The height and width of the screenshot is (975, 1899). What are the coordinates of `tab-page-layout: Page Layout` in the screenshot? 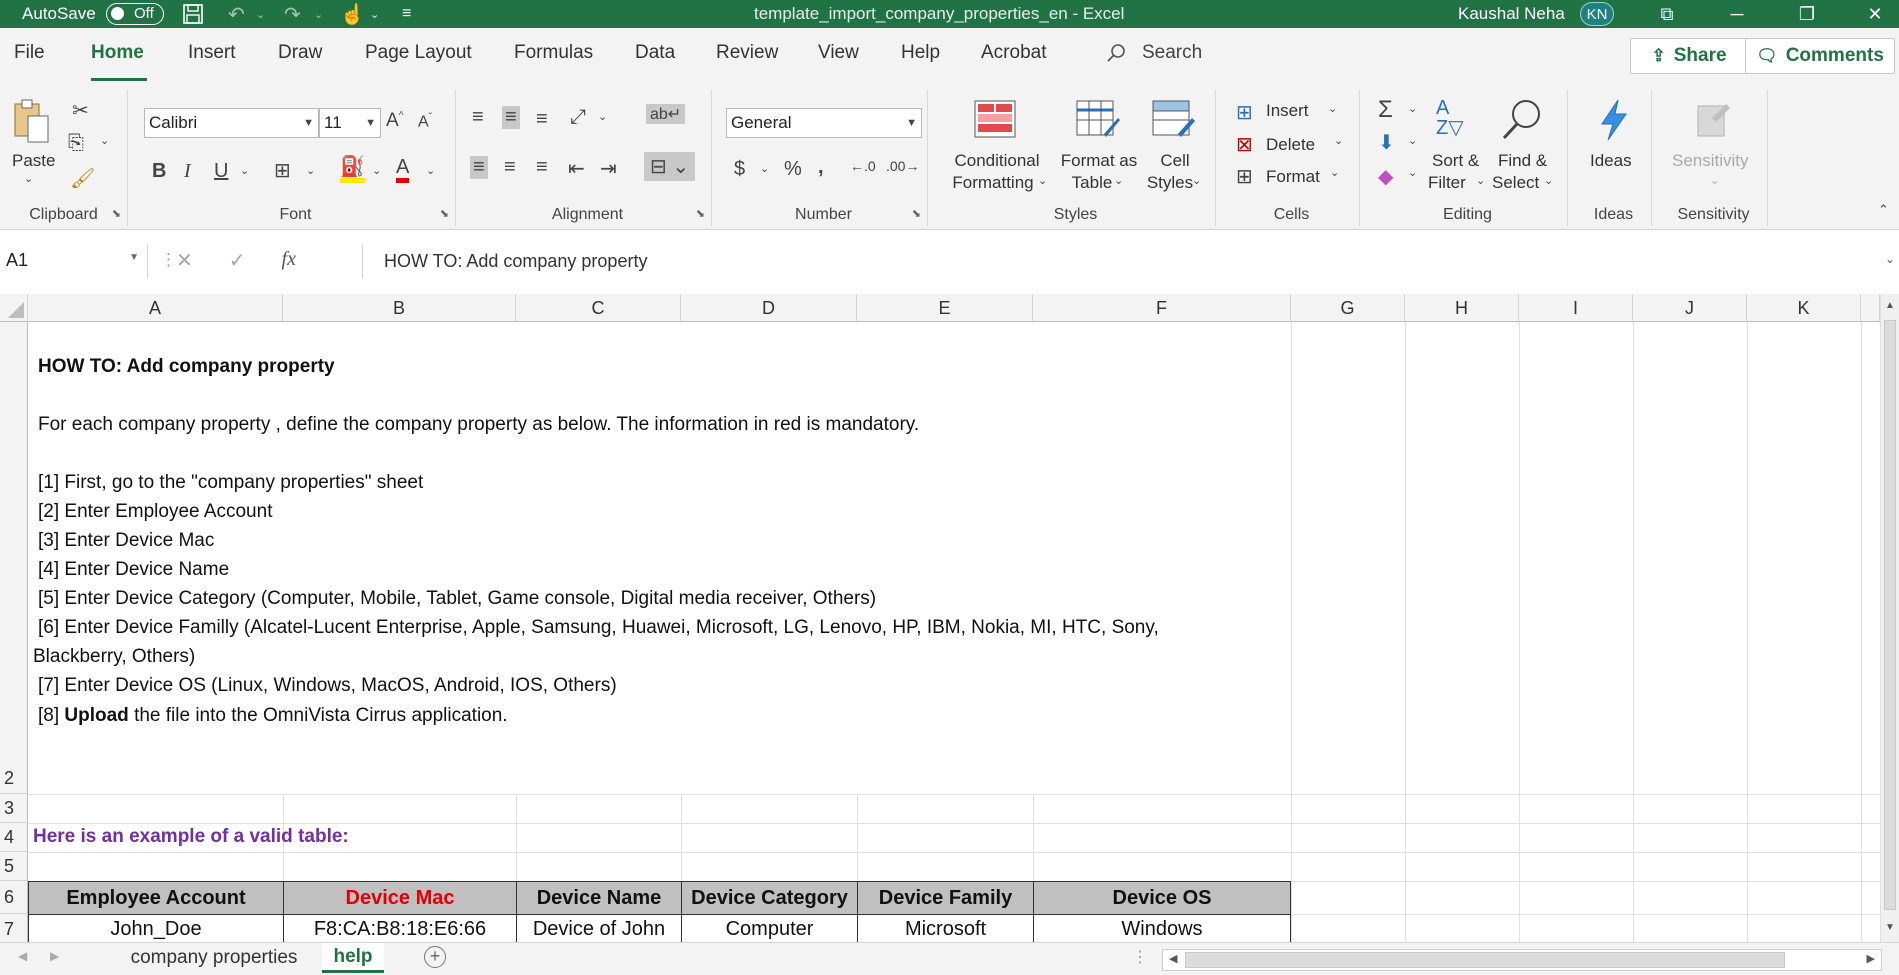 It's located at (418, 53).